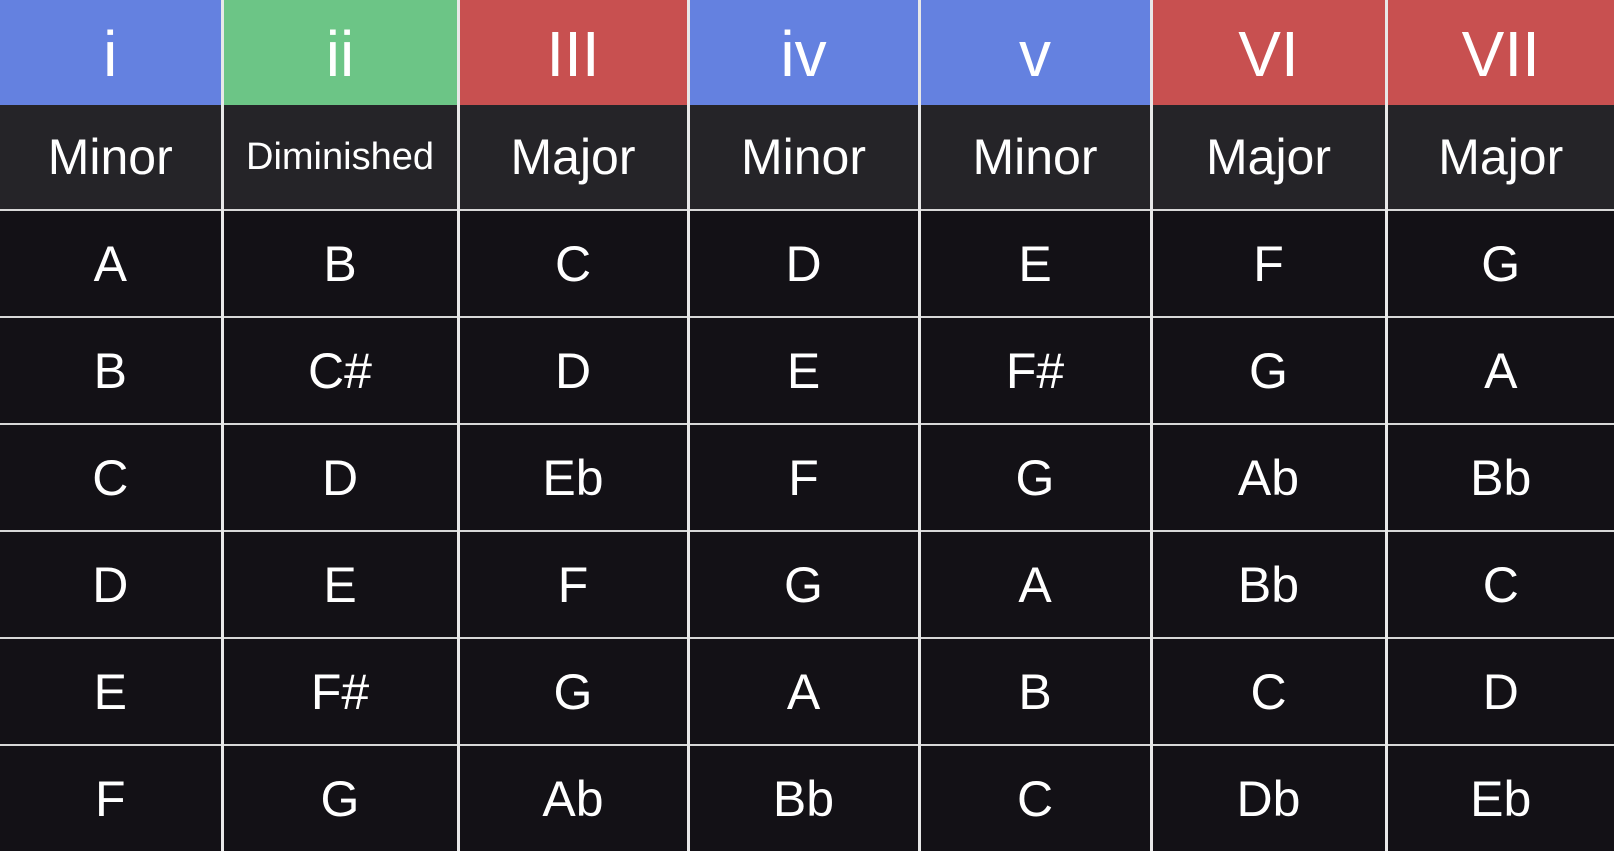 This screenshot has width=1614, height=851. What do you see at coordinates (1499, 52) in the screenshot?
I see `numeral-header-VII: VII` at bounding box center [1499, 52].